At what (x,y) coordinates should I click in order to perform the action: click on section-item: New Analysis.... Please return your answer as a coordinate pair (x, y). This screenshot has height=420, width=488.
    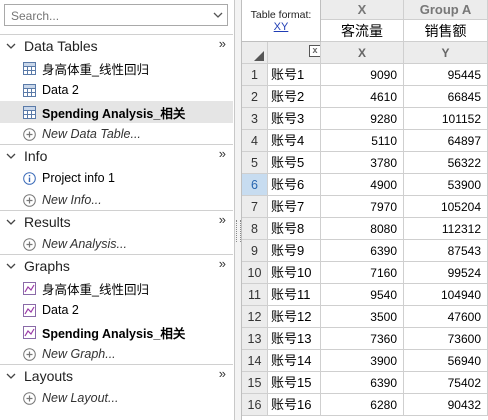
    Looking at the image, I should click on (116, 244).